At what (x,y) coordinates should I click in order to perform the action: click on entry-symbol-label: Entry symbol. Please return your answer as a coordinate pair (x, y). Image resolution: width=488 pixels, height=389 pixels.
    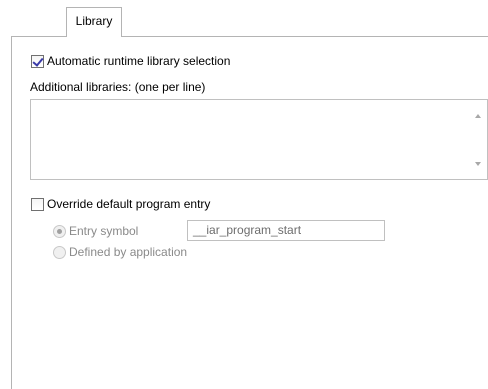
    Looking at the image, I should click on (104, 231).